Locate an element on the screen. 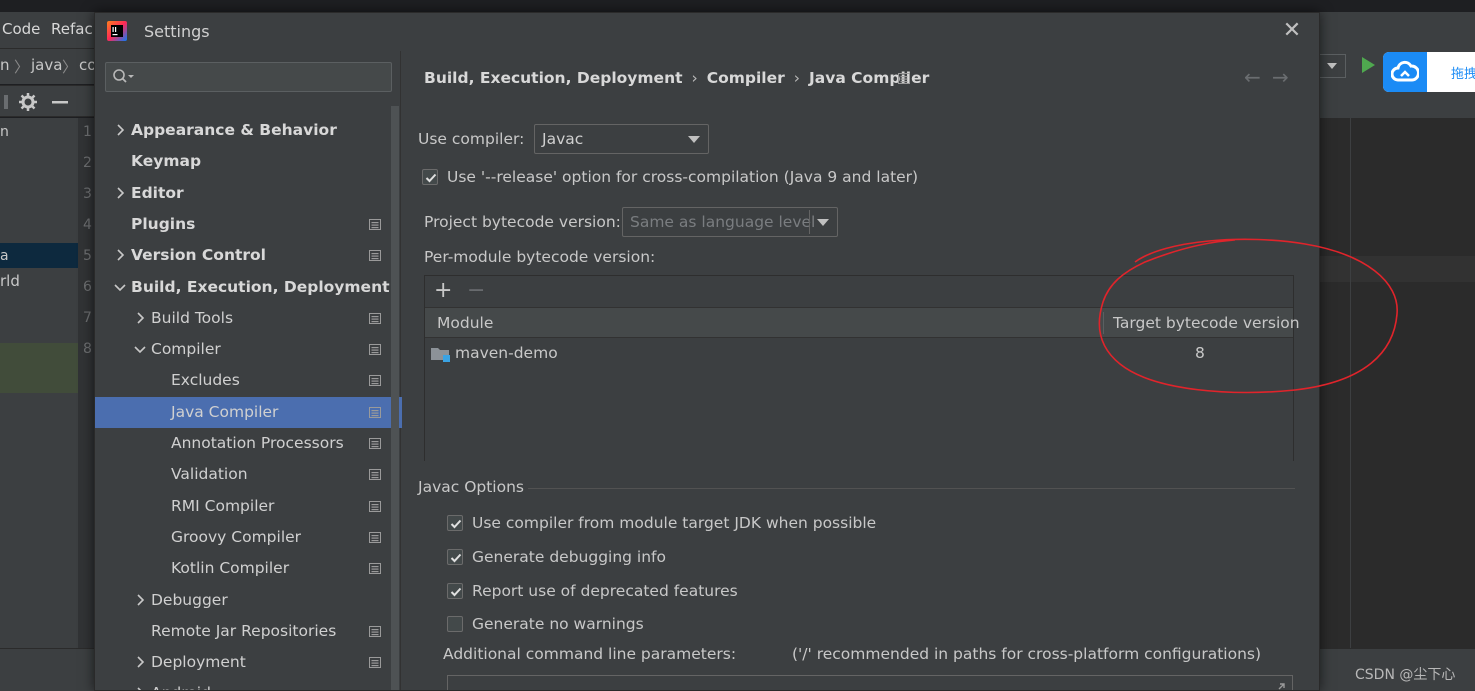 This screenshot has width=1475, height=691. table-row: maven-demo 8 is located at coordinates (859, 354).